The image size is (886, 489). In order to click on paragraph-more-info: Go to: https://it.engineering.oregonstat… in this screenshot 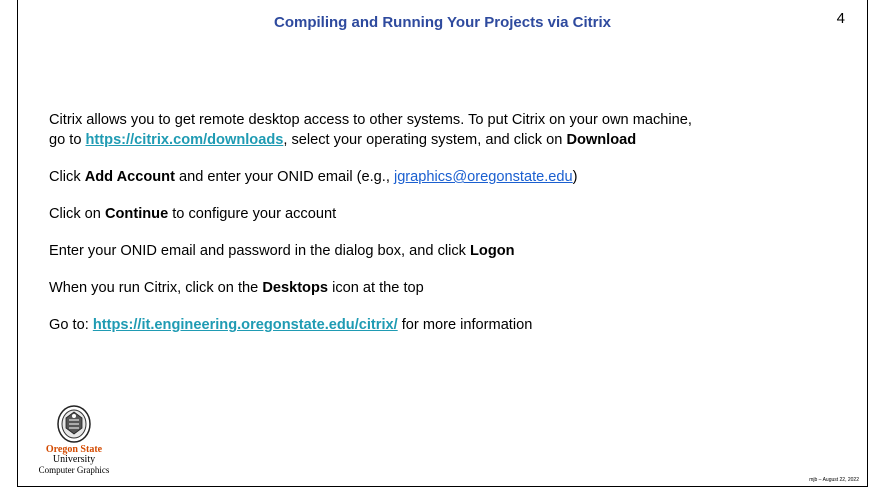, I will do `click(454, 325)`.